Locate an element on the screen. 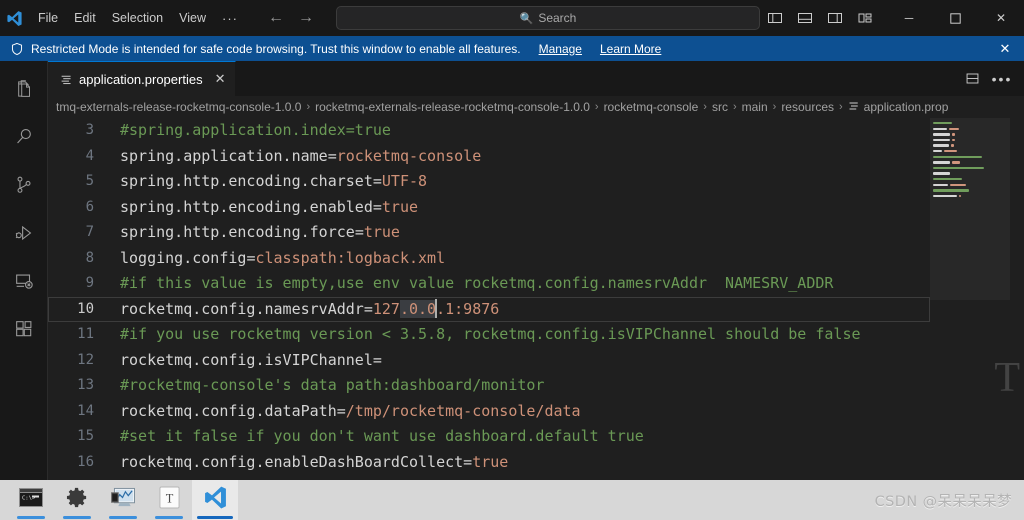 Image resolution: width=1024 pixels, height=520 pixels. vscode-icon is located at coordinates (215, 500).